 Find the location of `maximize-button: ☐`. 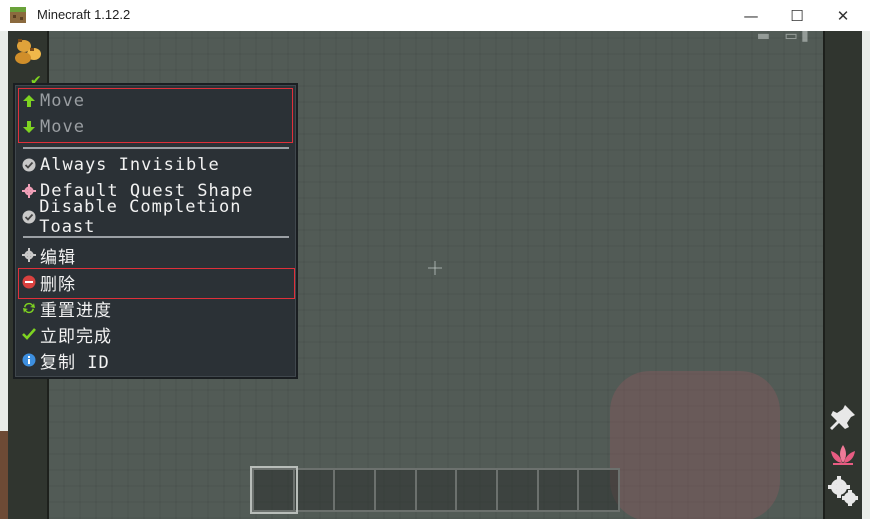

maximize-button: ☐ is located at coordinates (797, 15).